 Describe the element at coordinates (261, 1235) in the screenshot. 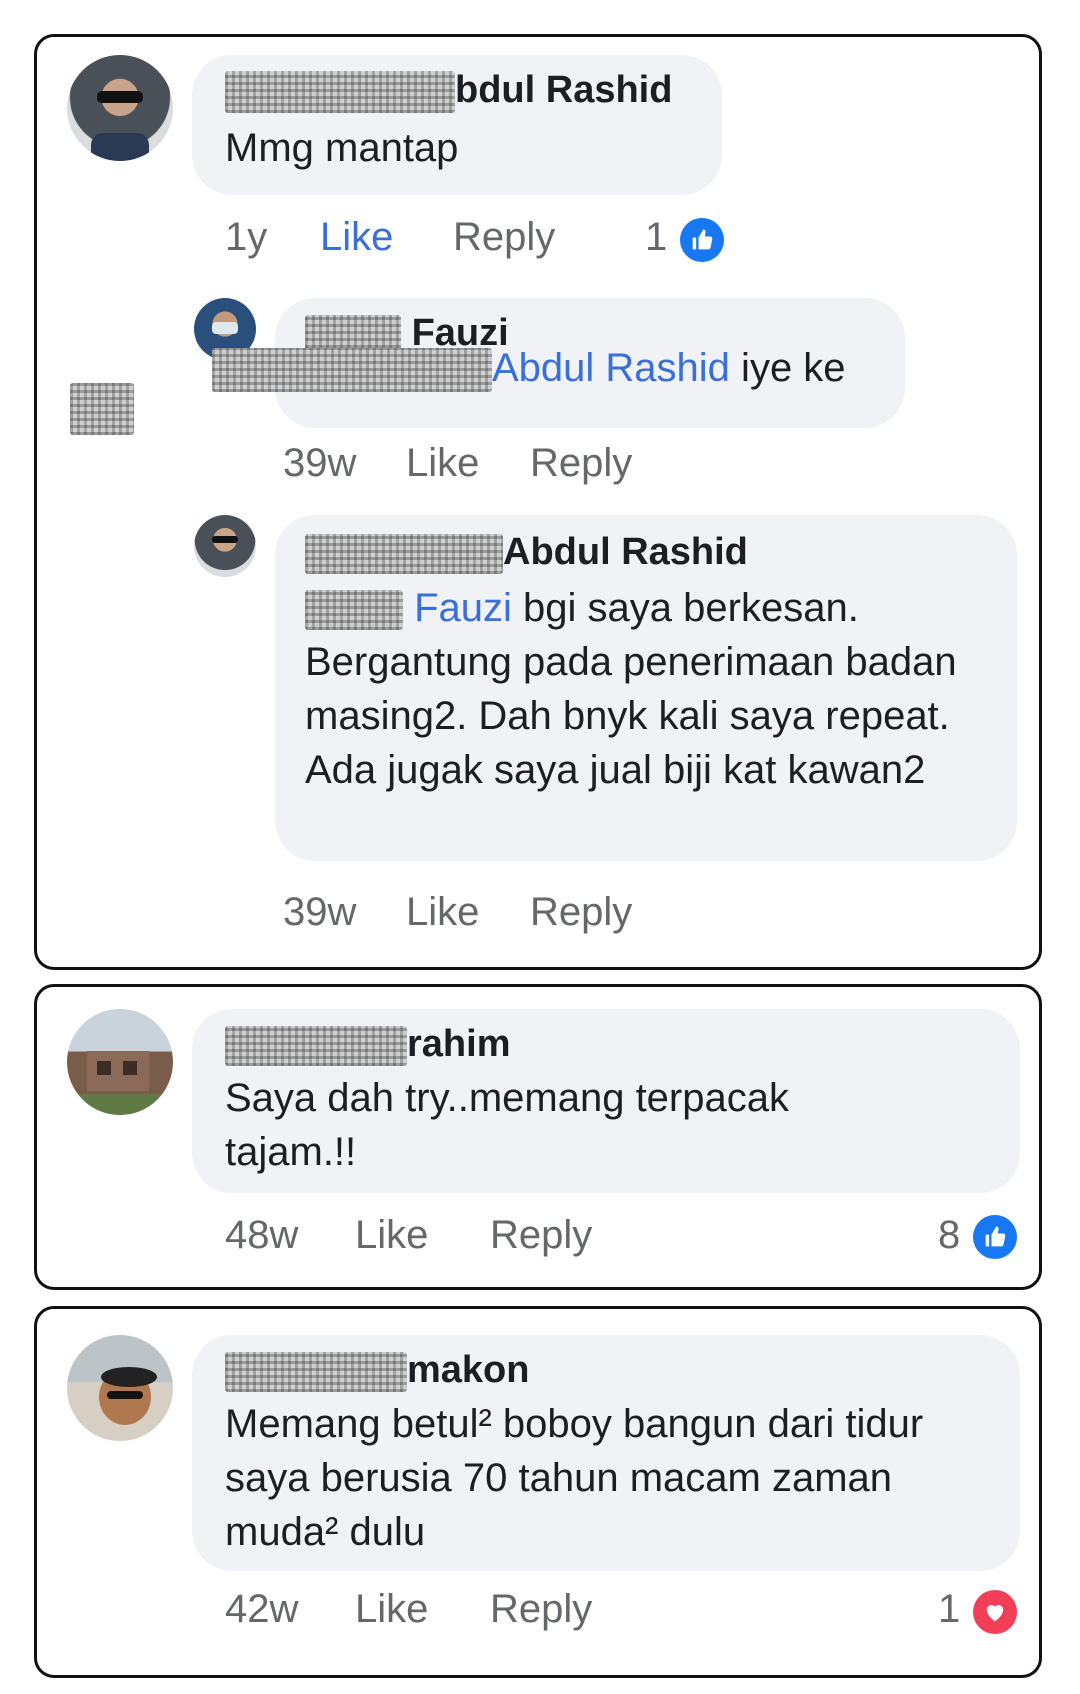

I see `comment-time: 48w` at that location.